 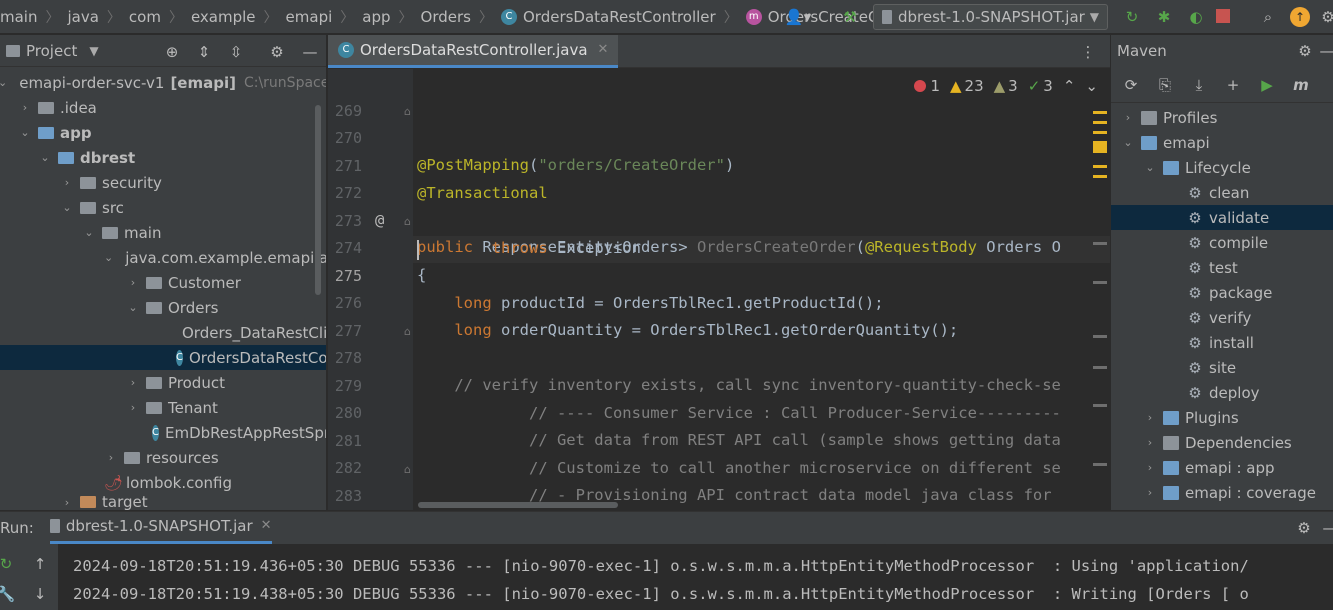 What do you see at coordinates (318, 200) in the screenshot?
I see `scrollbar` at bounding box center [318, 200].